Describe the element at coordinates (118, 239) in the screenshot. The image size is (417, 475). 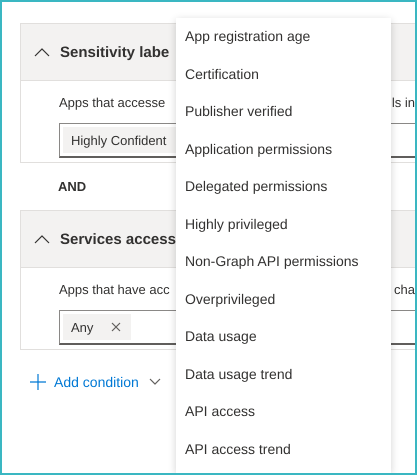
I see `panel-title: Services access` at that location.